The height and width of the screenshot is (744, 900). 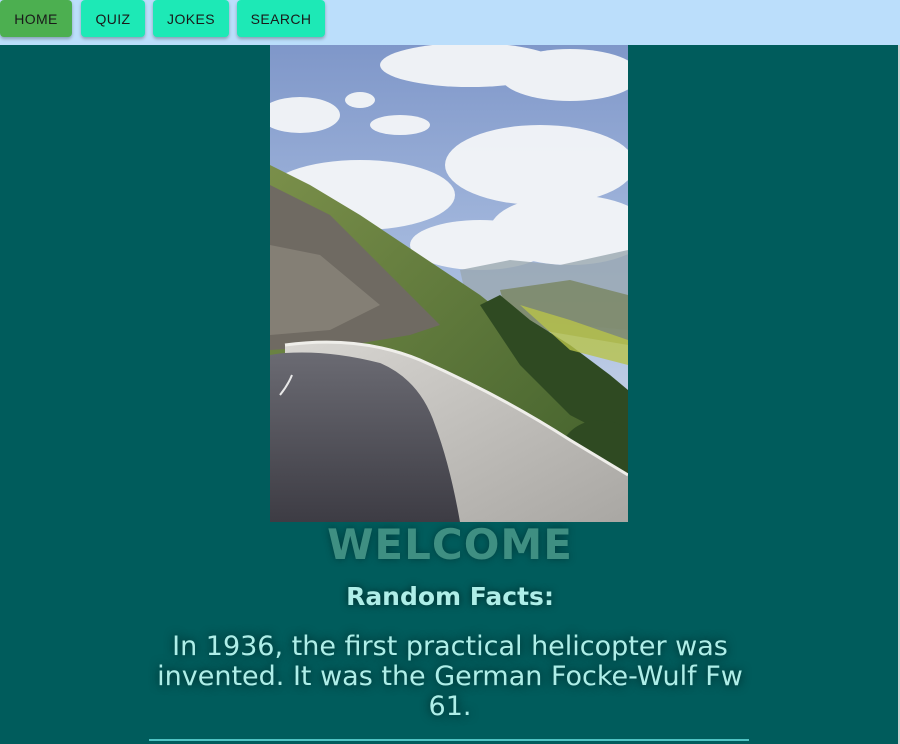 What do you see at coordinates (450, 22) in the screenshot?
I see `top-navigation-bar: HOME QUIZ JOKES SEARCH` at bounding box center [450, 22].